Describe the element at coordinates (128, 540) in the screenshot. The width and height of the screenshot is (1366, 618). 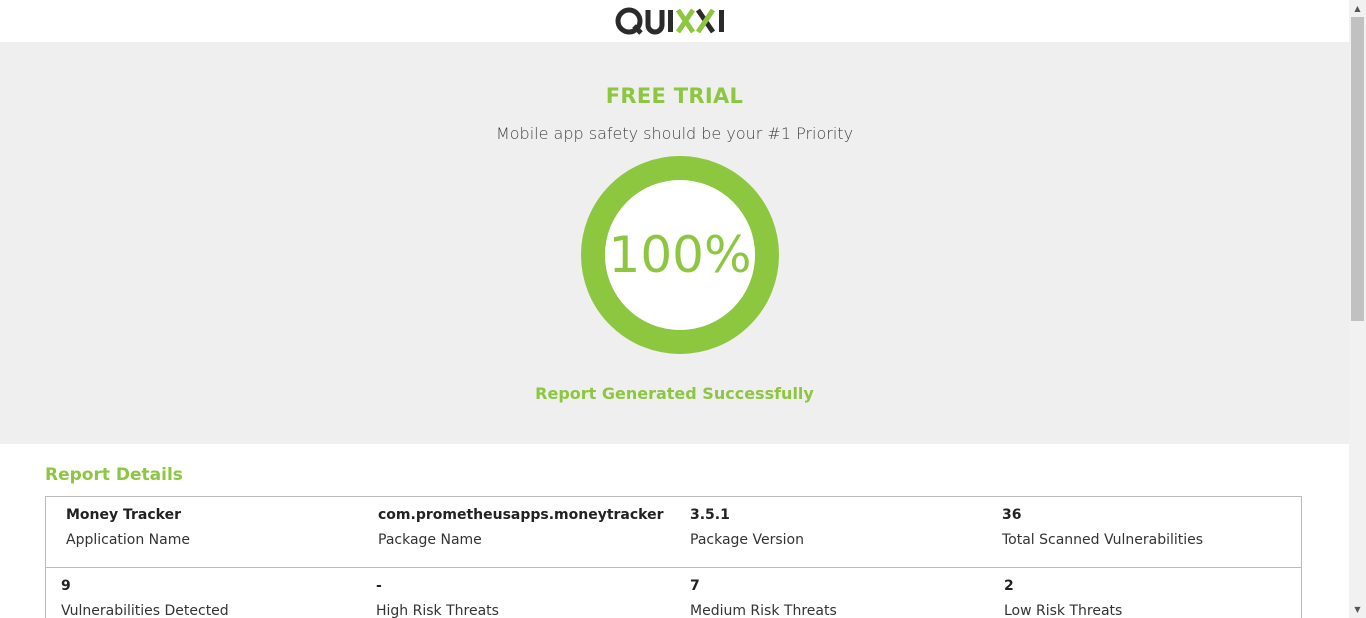
I see `application-name-label: Application Name` at that location.